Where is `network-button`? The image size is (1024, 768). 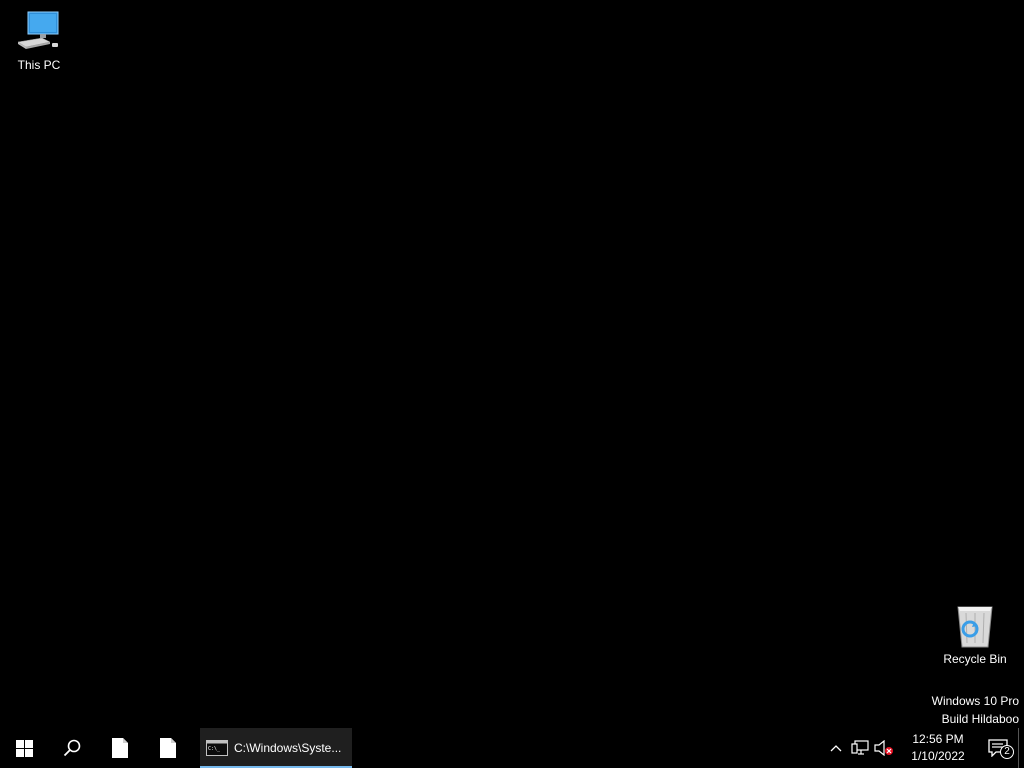 network-button is located at coordinates (860, 748).